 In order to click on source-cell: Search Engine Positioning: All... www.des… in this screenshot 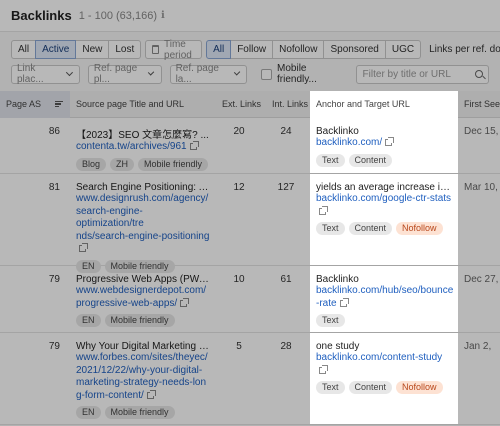, I will do `click(143, 223)`.